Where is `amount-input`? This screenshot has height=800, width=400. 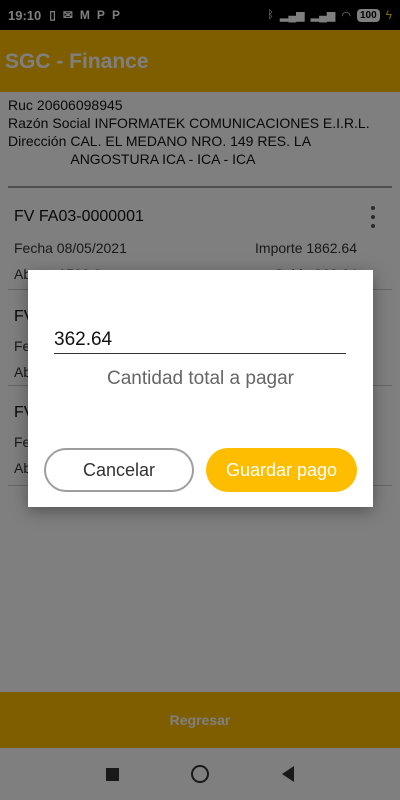
amount-input is located at coordinates (200, 340).